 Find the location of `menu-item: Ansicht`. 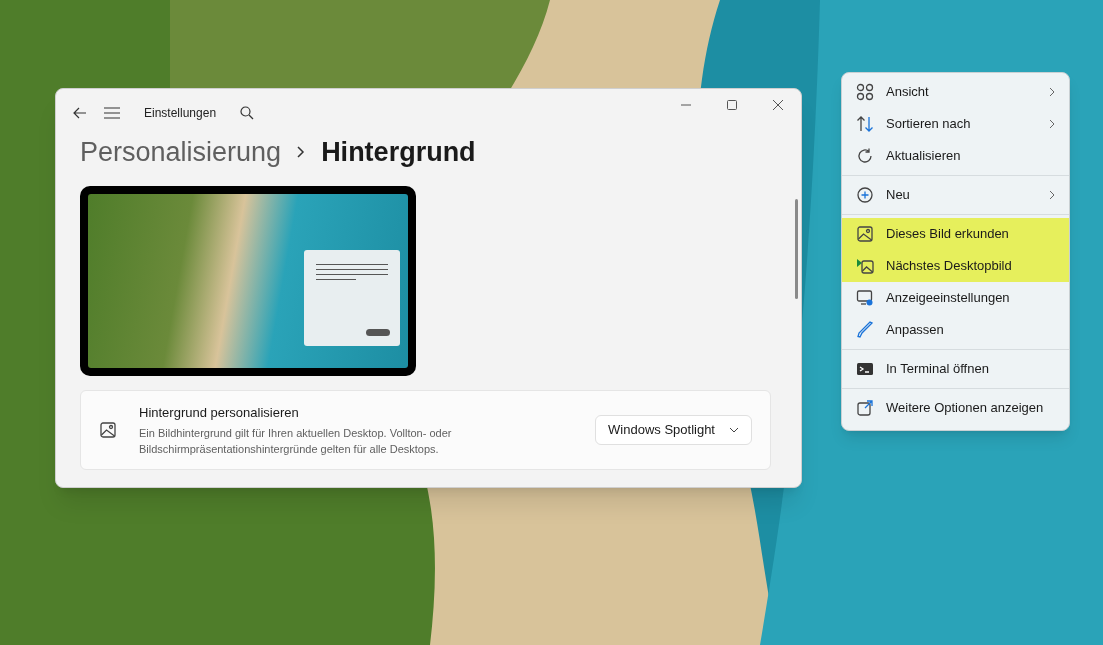

menu-item: Ansicht is located at coordinates (955, 92).